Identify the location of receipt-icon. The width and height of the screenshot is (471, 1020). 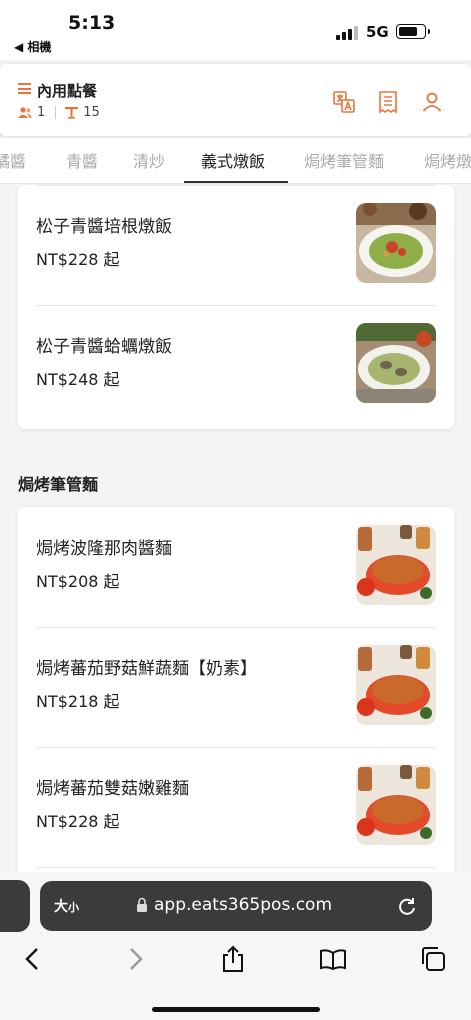
(388, 102).